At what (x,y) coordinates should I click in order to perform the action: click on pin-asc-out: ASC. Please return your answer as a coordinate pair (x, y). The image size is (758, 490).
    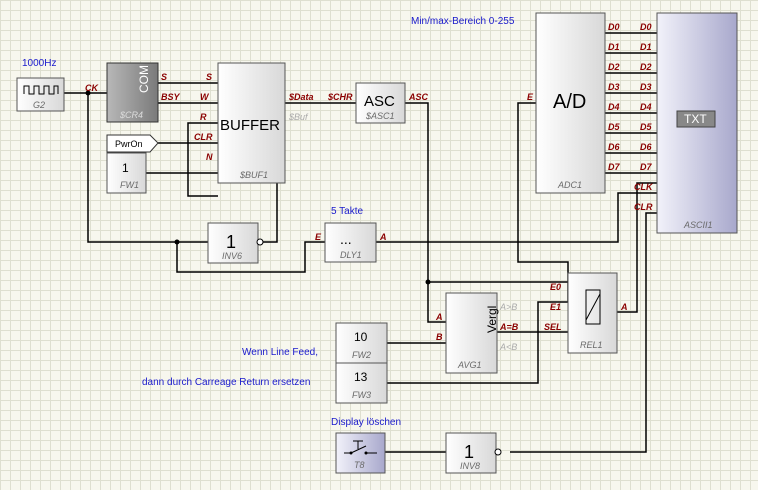
    Looking at the image, I should click on (418, 97).